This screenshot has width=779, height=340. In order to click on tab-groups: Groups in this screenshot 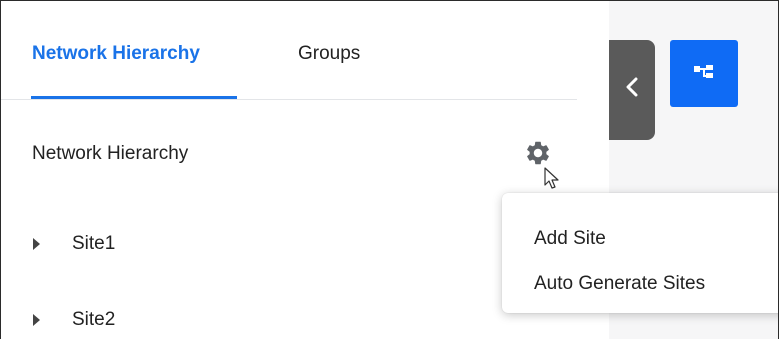, I will do `click(329, 54)`.